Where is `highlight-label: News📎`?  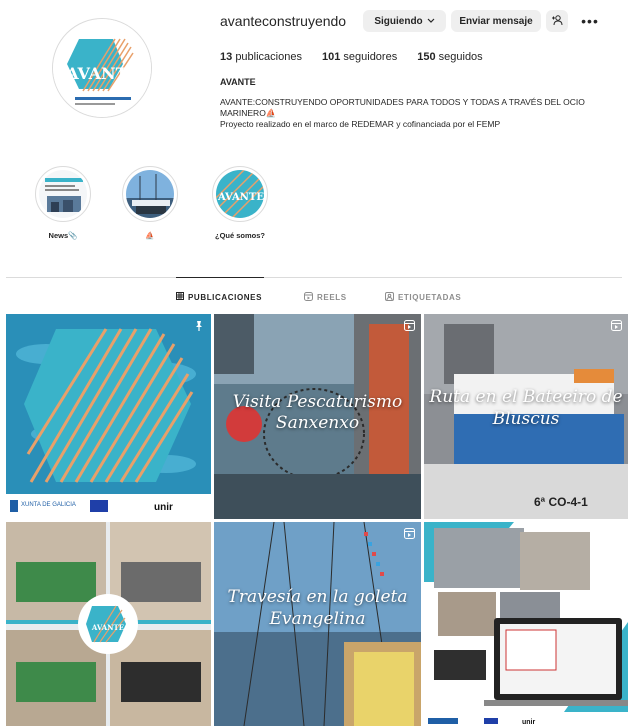 highlight-label: News📎 is located at coordinates (63, 235).